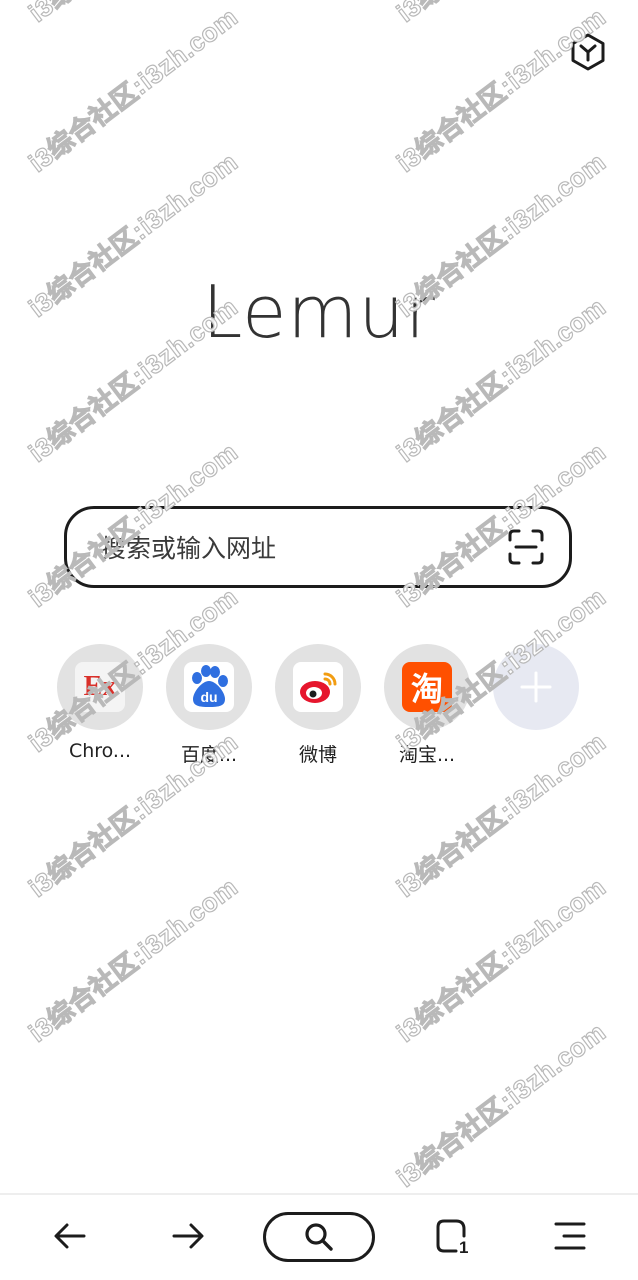 The width and height of the screenshot is (638, 1280). Describe the element at coordinates (302, 547) in the screenshot. I see `search-input: 搜索或输入网址` at that location.